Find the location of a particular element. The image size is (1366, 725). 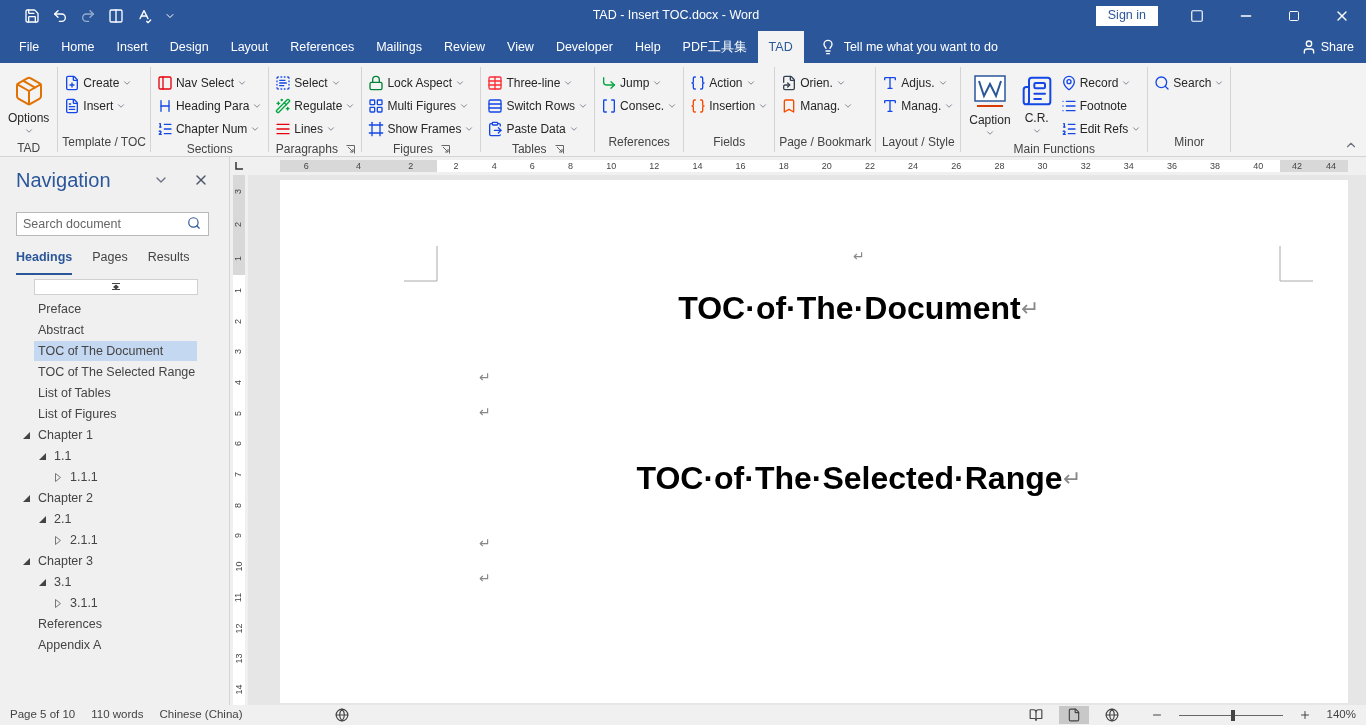

heading-item: 2.1.1 is located at coordinates (84, 540).